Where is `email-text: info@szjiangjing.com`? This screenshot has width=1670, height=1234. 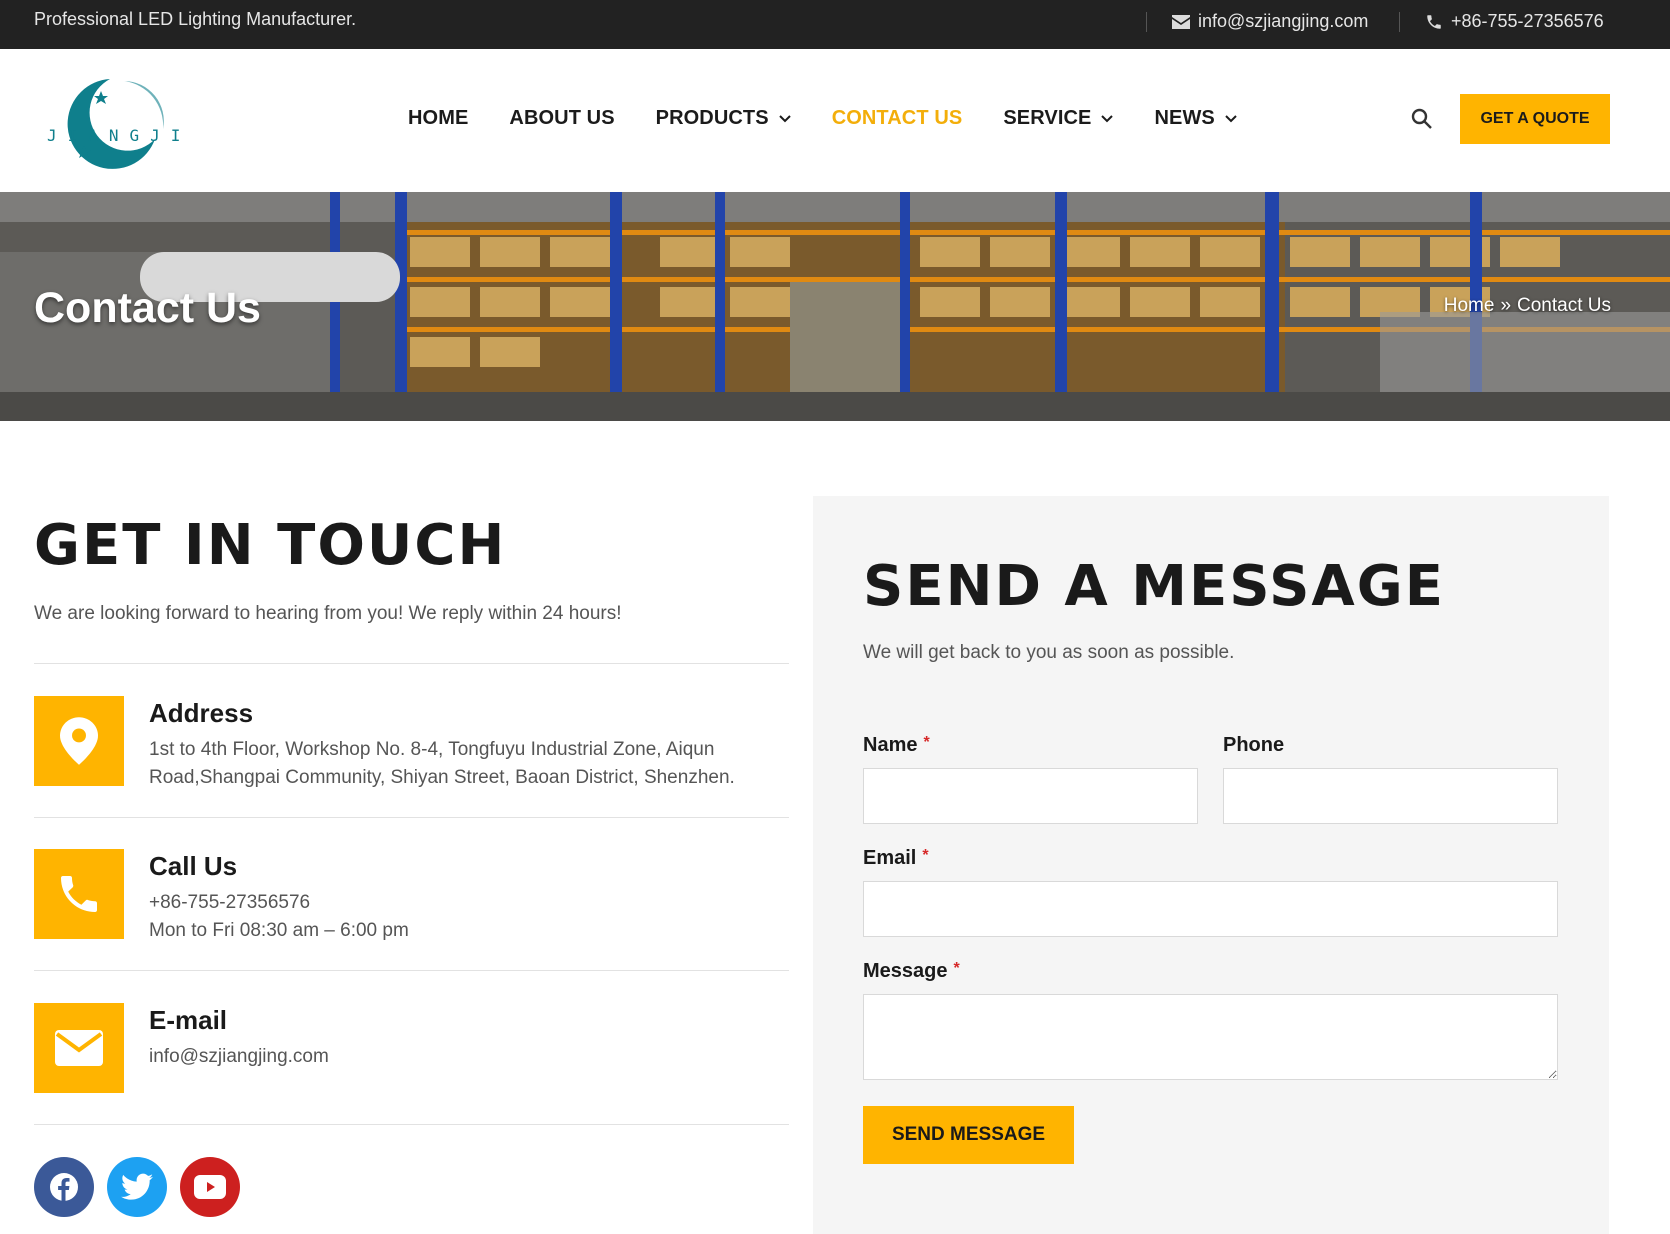
email-text: info@szjiangjing.com is located at coordinates (239, 1056).